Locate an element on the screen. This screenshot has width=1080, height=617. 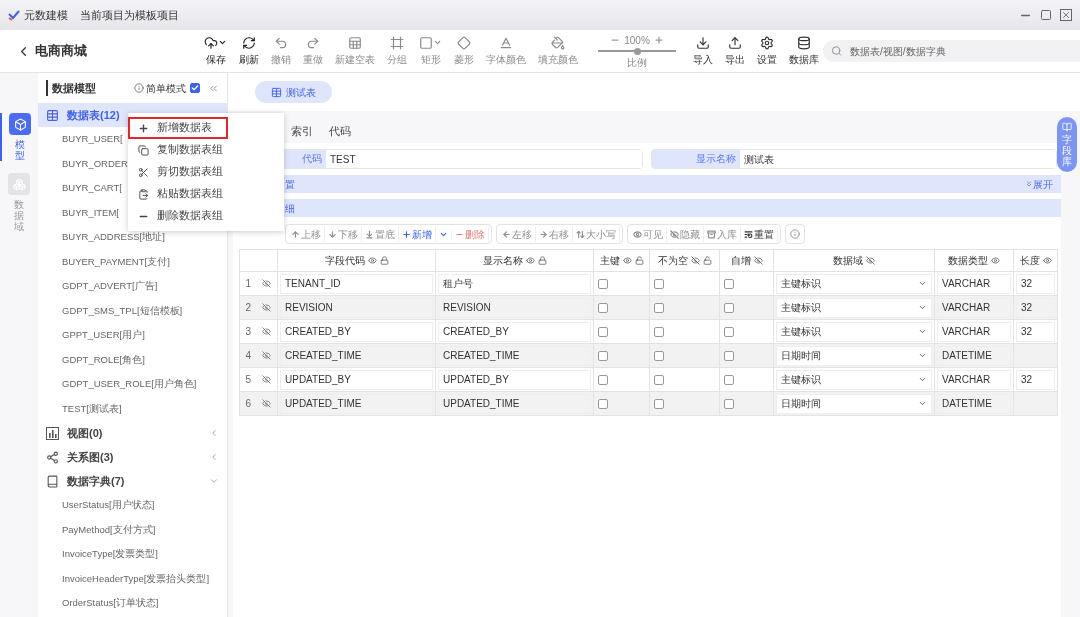
column-header: 不为空 is located at coordinates (672, 261).